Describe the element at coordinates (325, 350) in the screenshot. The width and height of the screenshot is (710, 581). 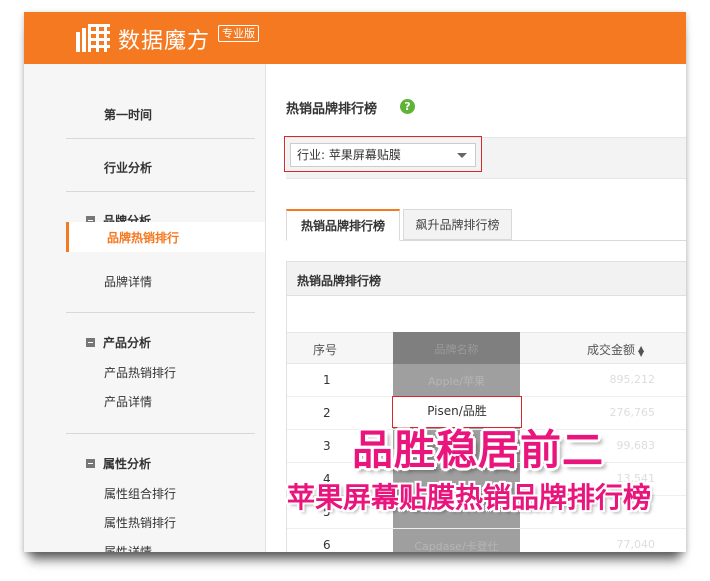
I see `column-header-rank: 序号` at that location.